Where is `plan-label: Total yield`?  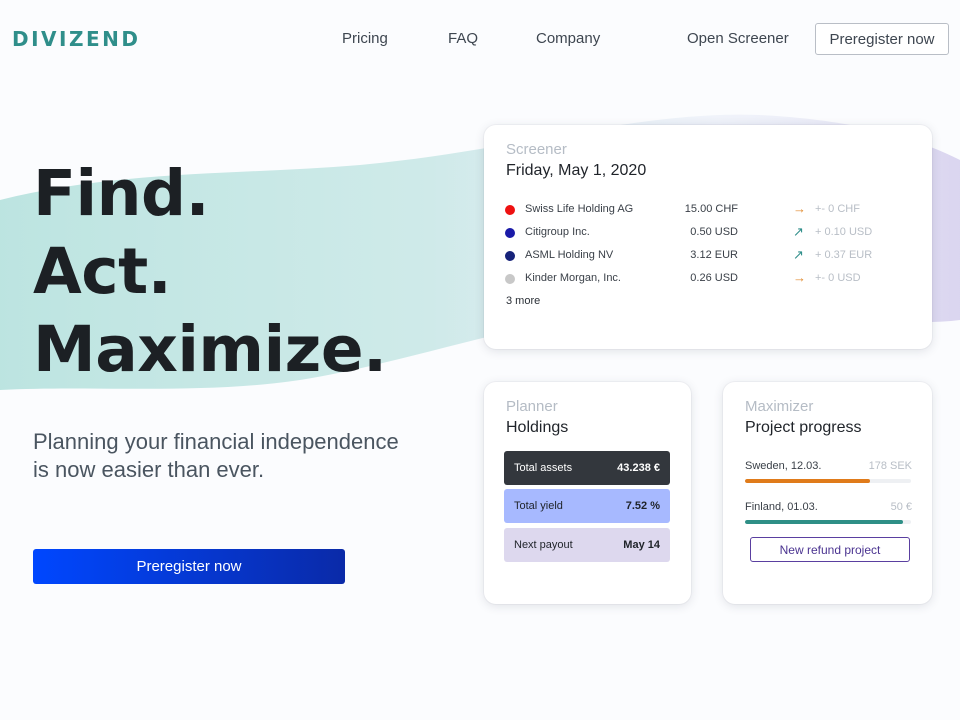
plan-label: Total yield is located at coordinates (538, 506).